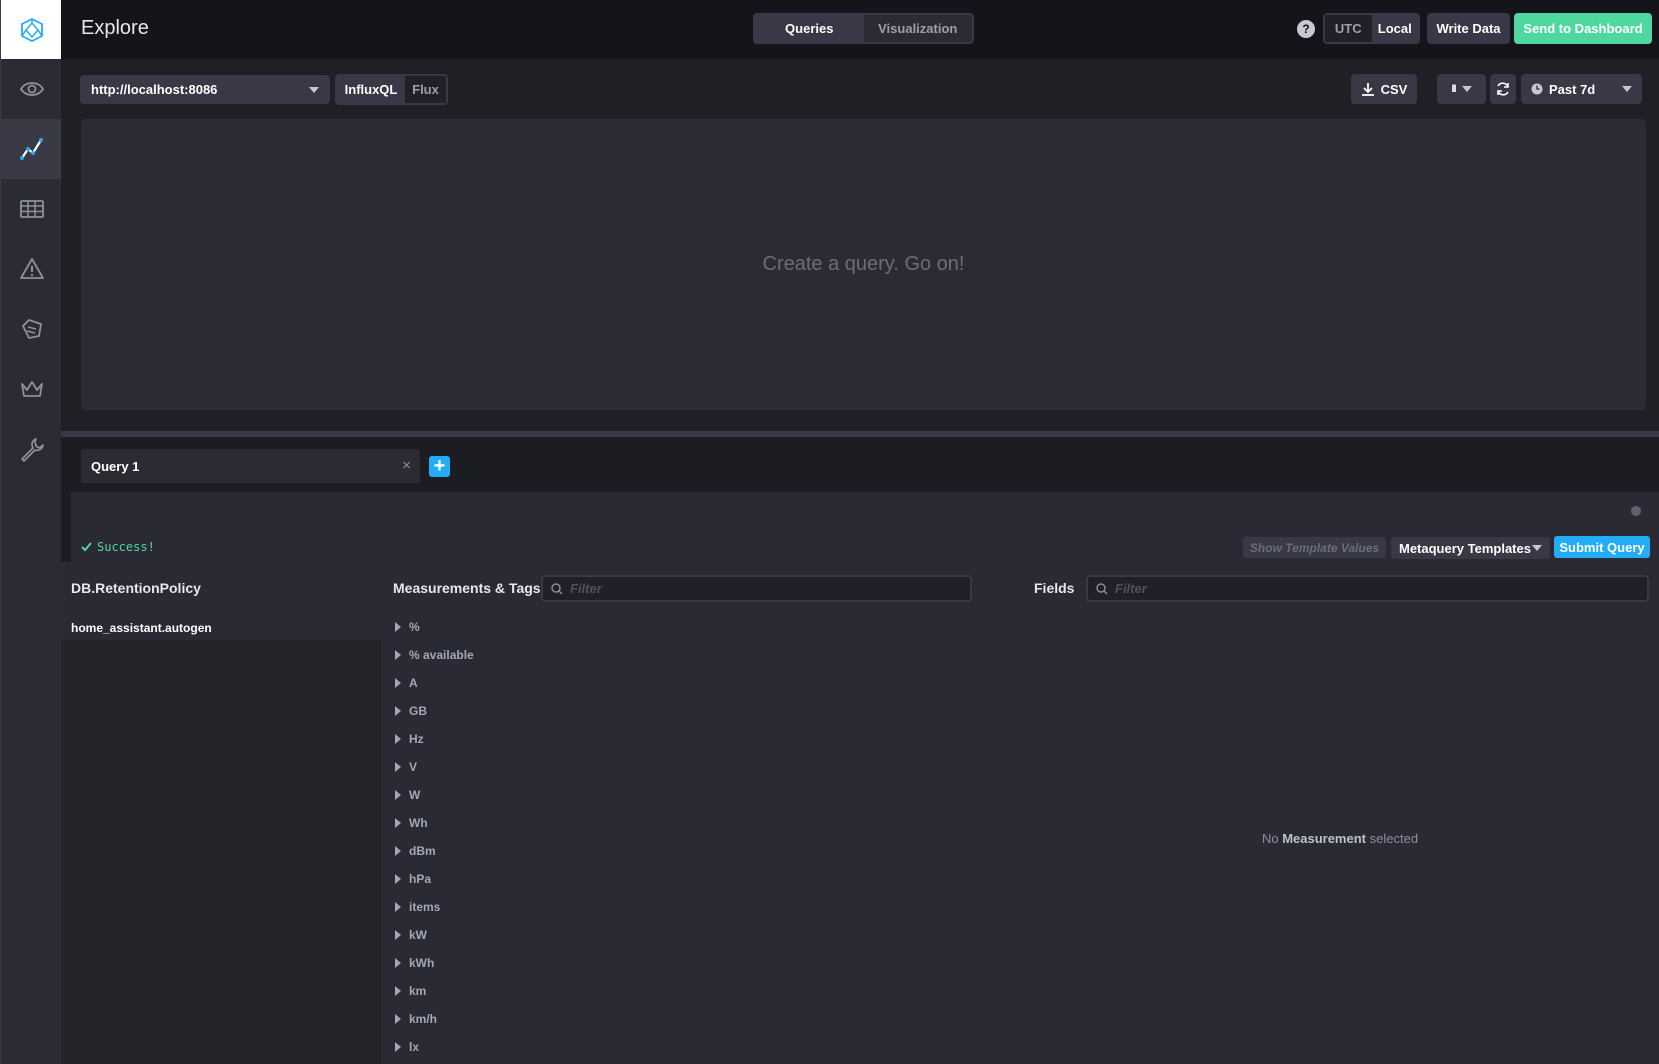 This screenshot has height=1064, width=1659. What do you see at coordinates (1461, 89) in the screenshot?
I see `autorefresh-dropdown: II` at bounding box center [1461, 89].